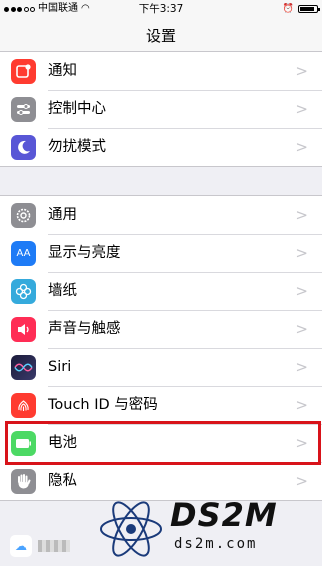 Image resolution: width=322 pixels, height=566 pixels. Describe the element at coordinates (62, 71) in the screenshot. I see `settings-row-label: 通知` at that location.